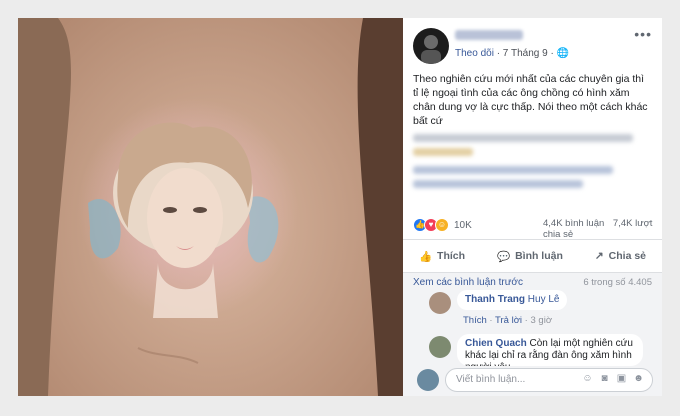  Describe the element at coordinates (425, 256) in the screenshot. I see `thumbs-up-icon: 👍` at that location.